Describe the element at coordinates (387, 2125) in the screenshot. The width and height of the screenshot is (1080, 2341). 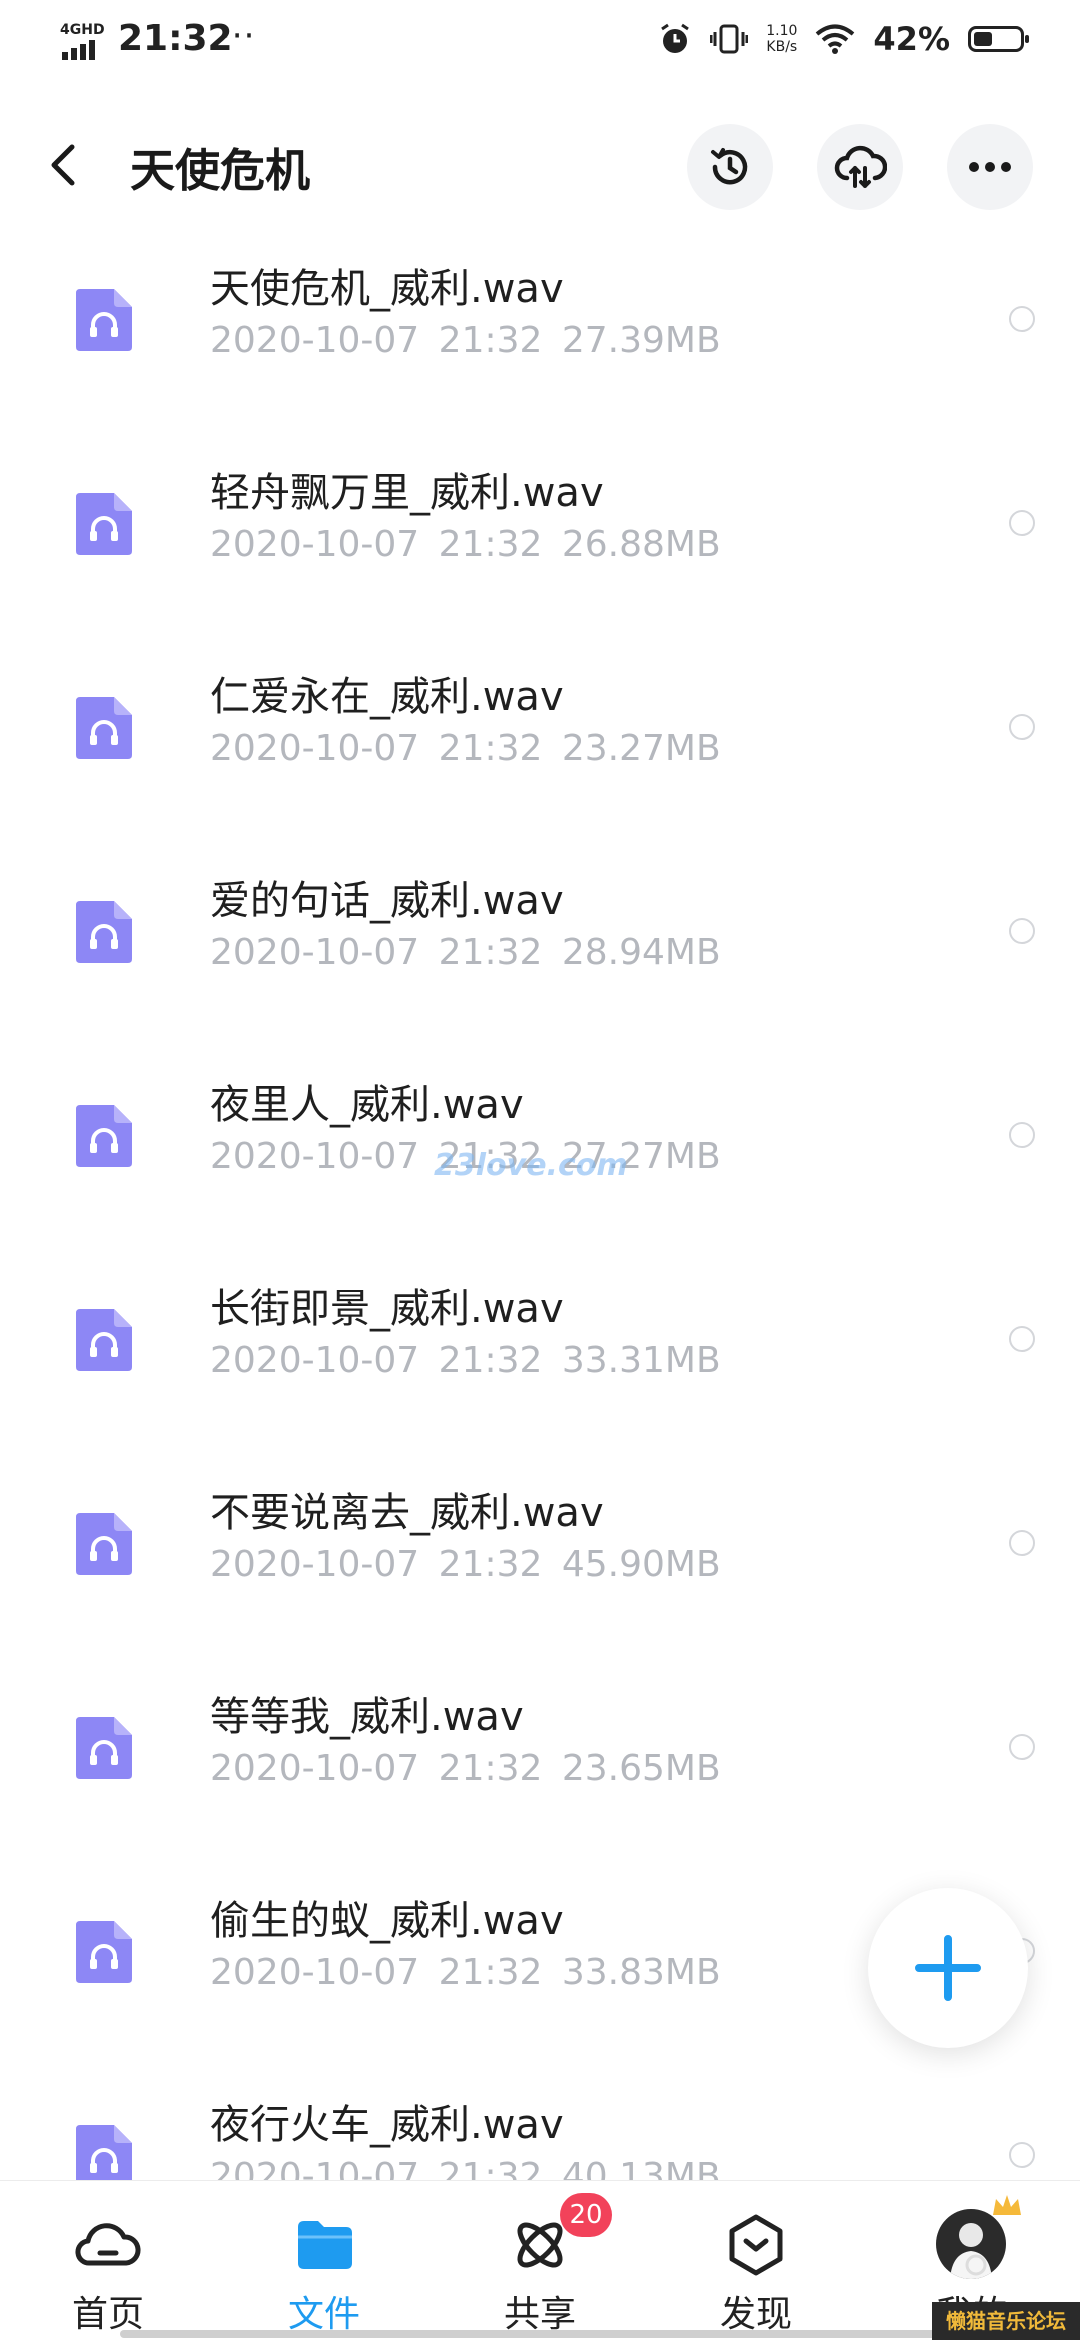
I see `file-name: 夜行火车_威利.wav` at that location.